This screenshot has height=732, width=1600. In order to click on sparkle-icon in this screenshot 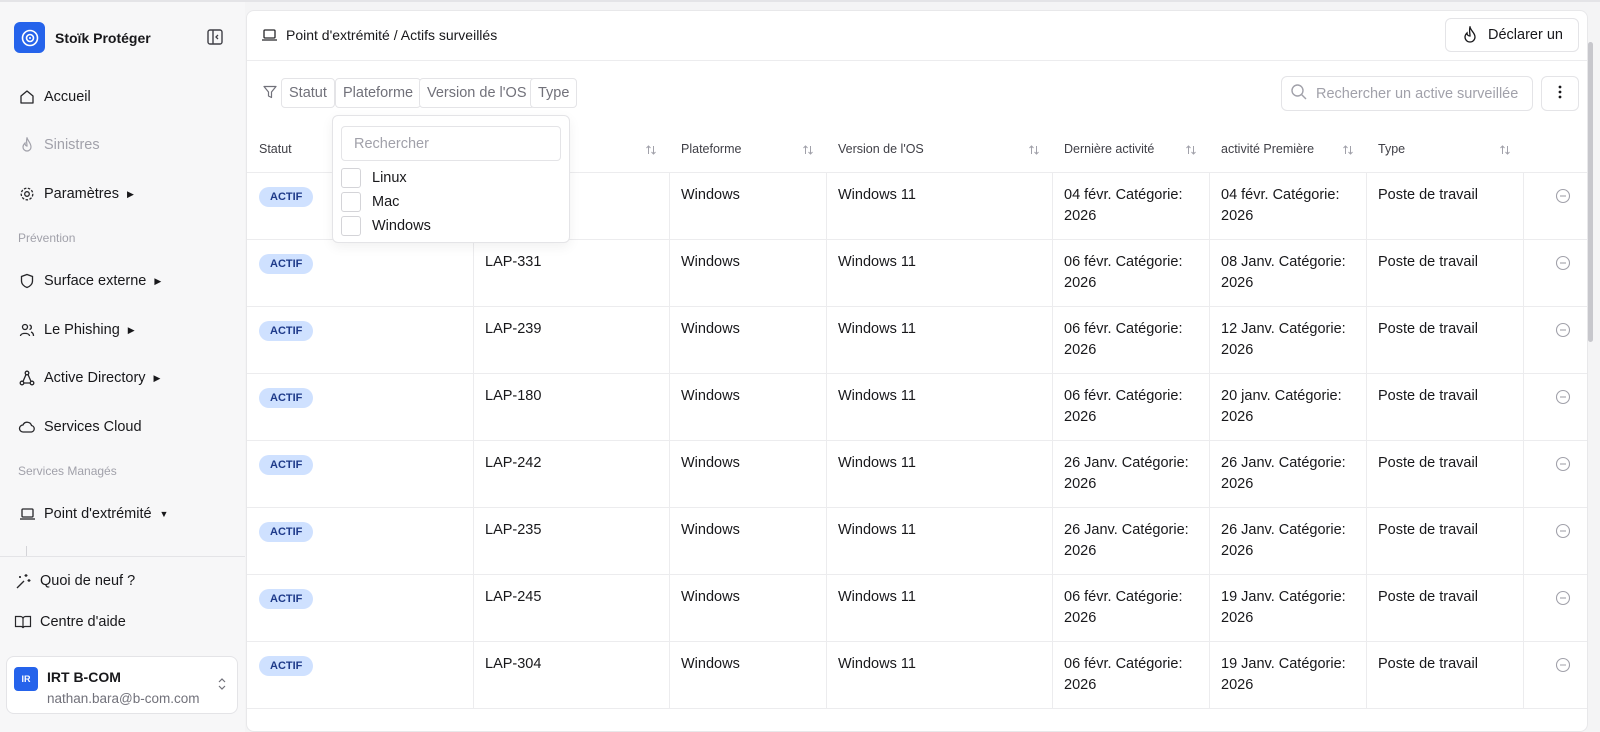, I will do `click(23, 581)`.